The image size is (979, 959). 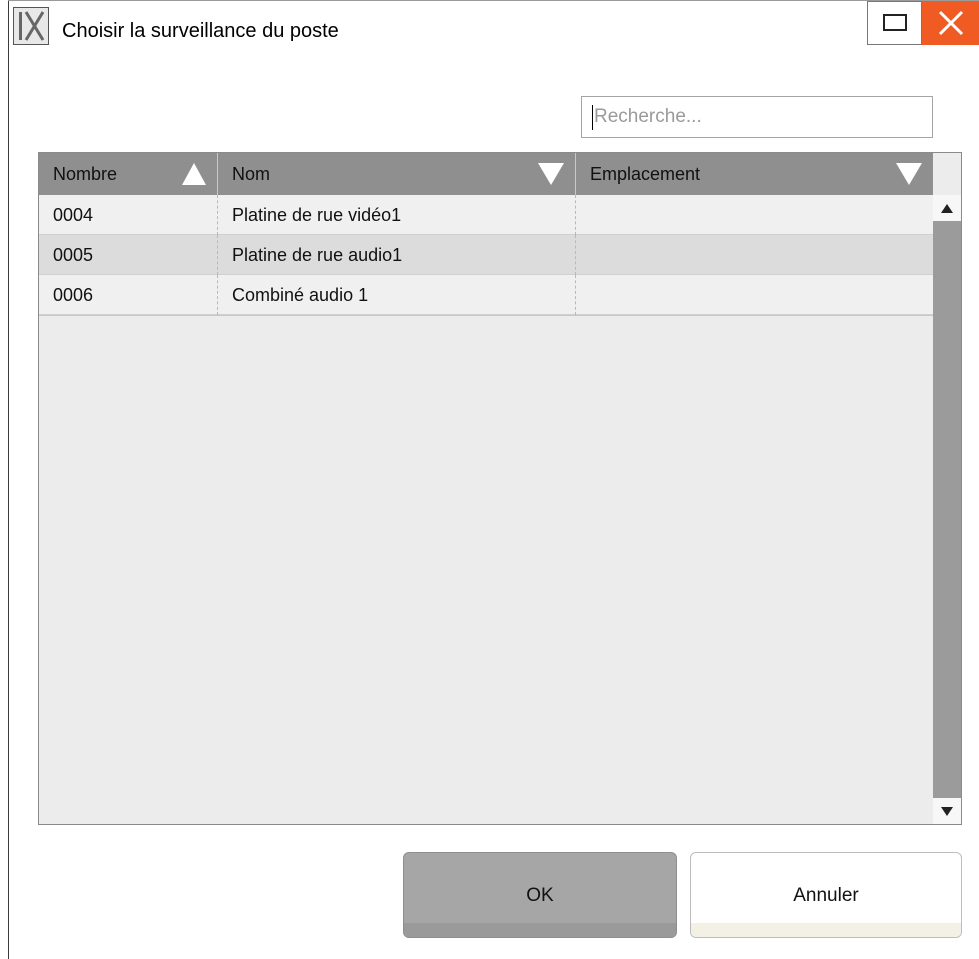 What do you see at coordinates (645, 174) in the screenshot?
I see `column-label: Emplacement` at bounding box center [645, 174].